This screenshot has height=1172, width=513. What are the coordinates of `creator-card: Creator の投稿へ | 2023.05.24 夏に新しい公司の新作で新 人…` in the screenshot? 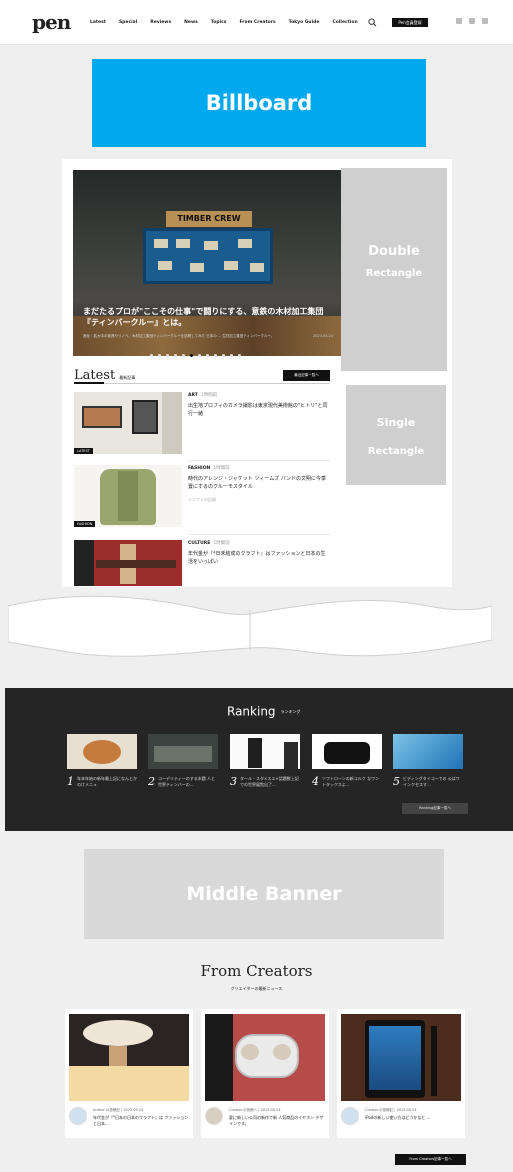 It's located at (265, 1073).